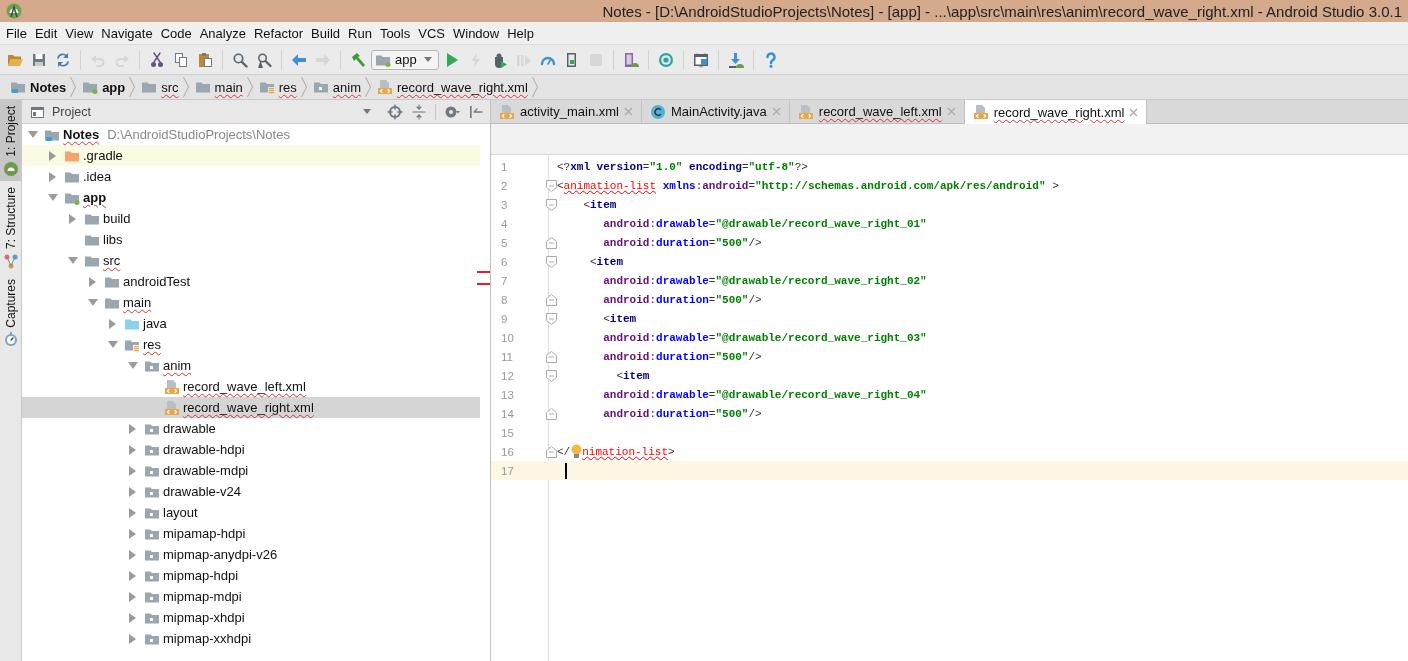 This screenshot has width=1408, height=661. Describe the element at coordinates (251, 323) in the screenshot. I see `tree-item: java` at that location.